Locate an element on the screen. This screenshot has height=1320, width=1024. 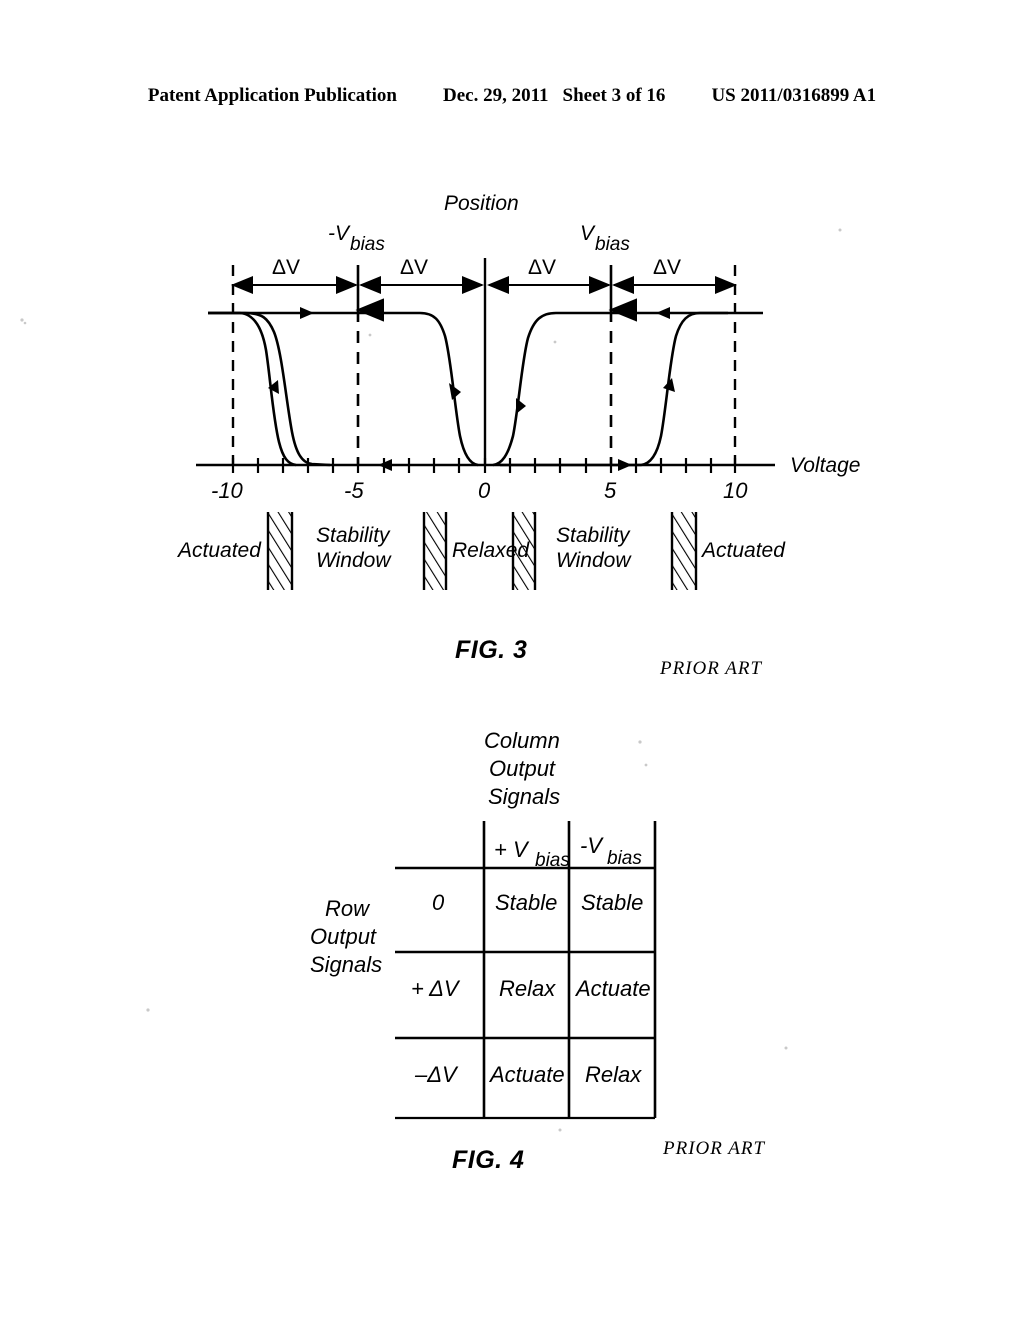
cell-r2c1: Relax is located at coordinates (527, 988).